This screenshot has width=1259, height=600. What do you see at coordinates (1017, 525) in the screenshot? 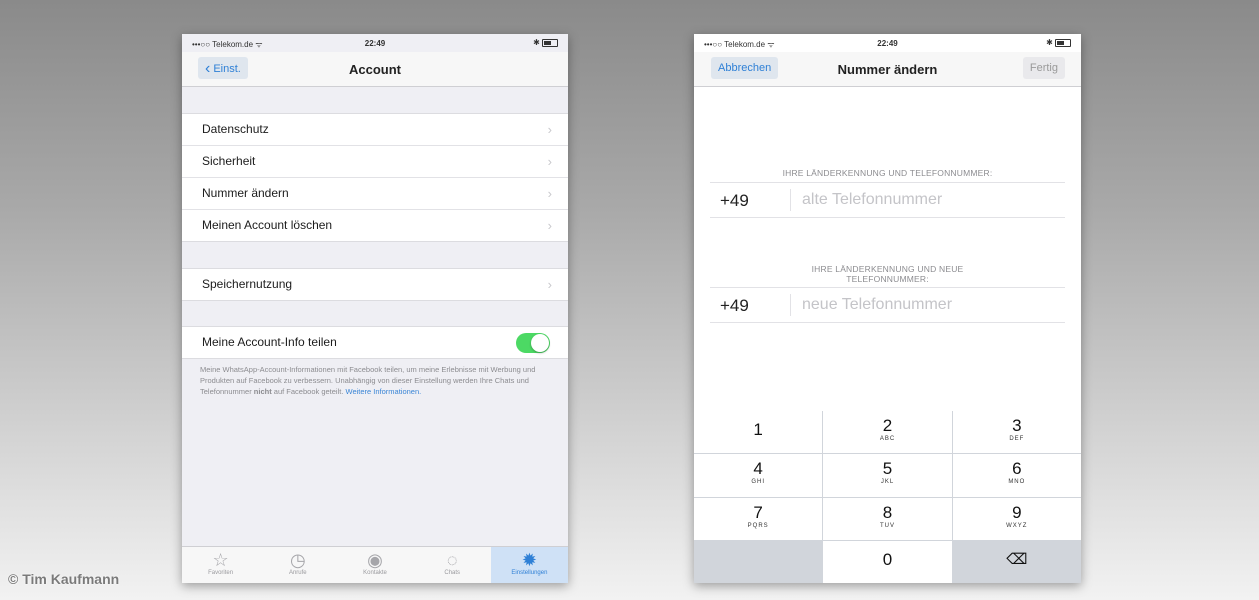
I see `key-letters: WXYZ` at bounding box center [1017, 525].